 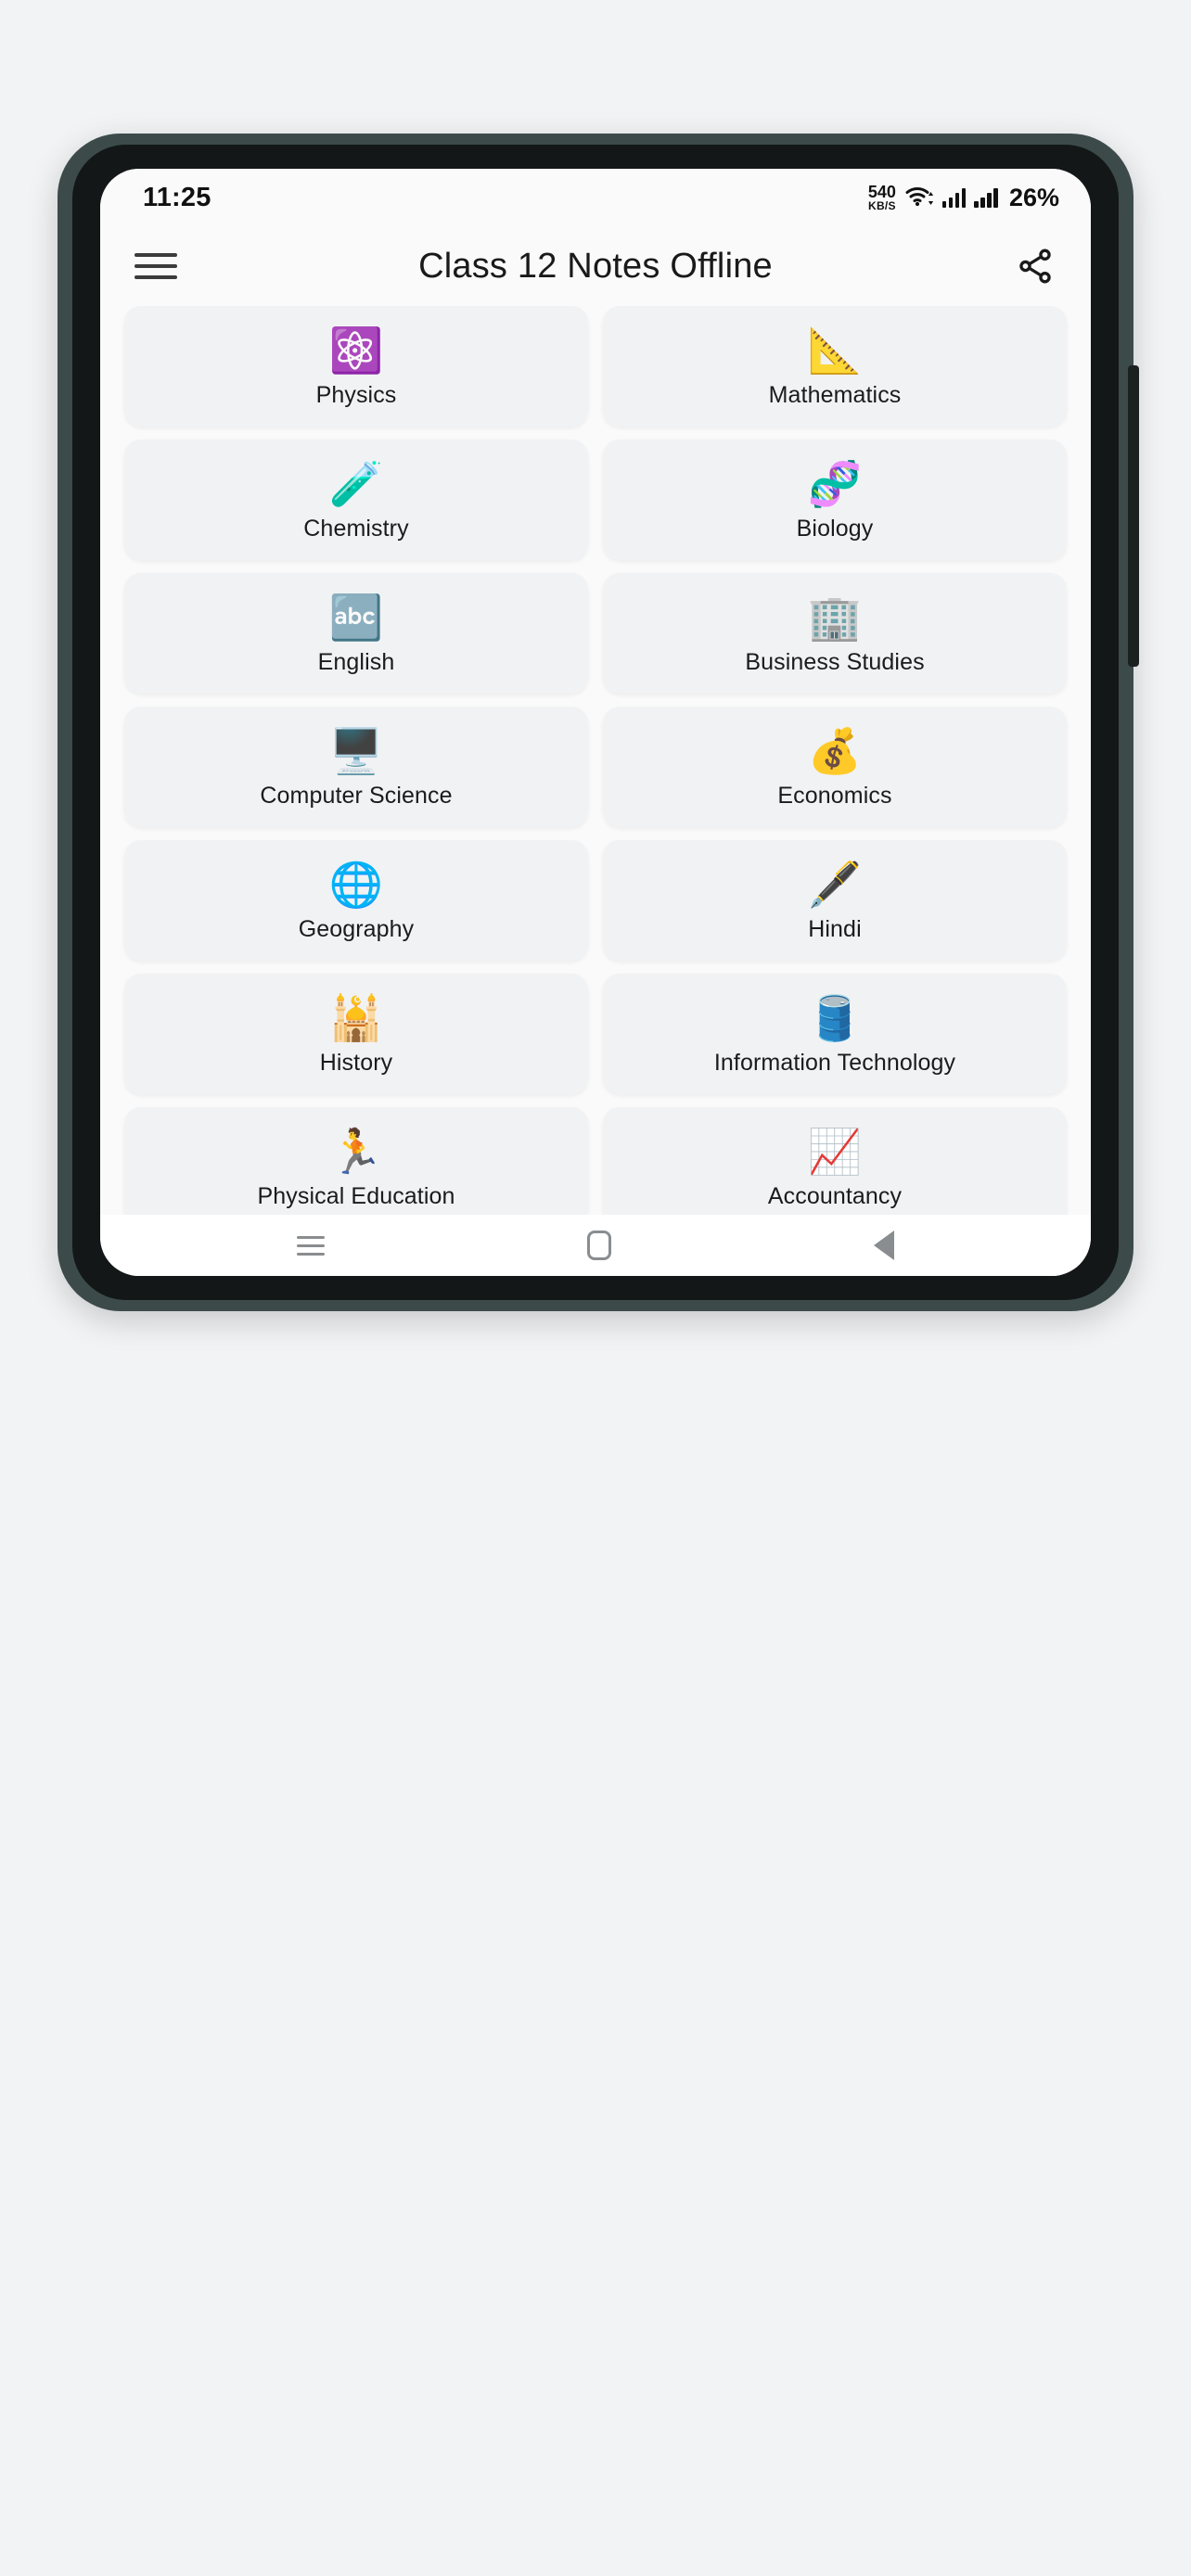 What do you see at coordinates (835, 1017) in the screenshot?
I see `database-cylinder-icon: 🛢️` at bounding box center [835, 1017].